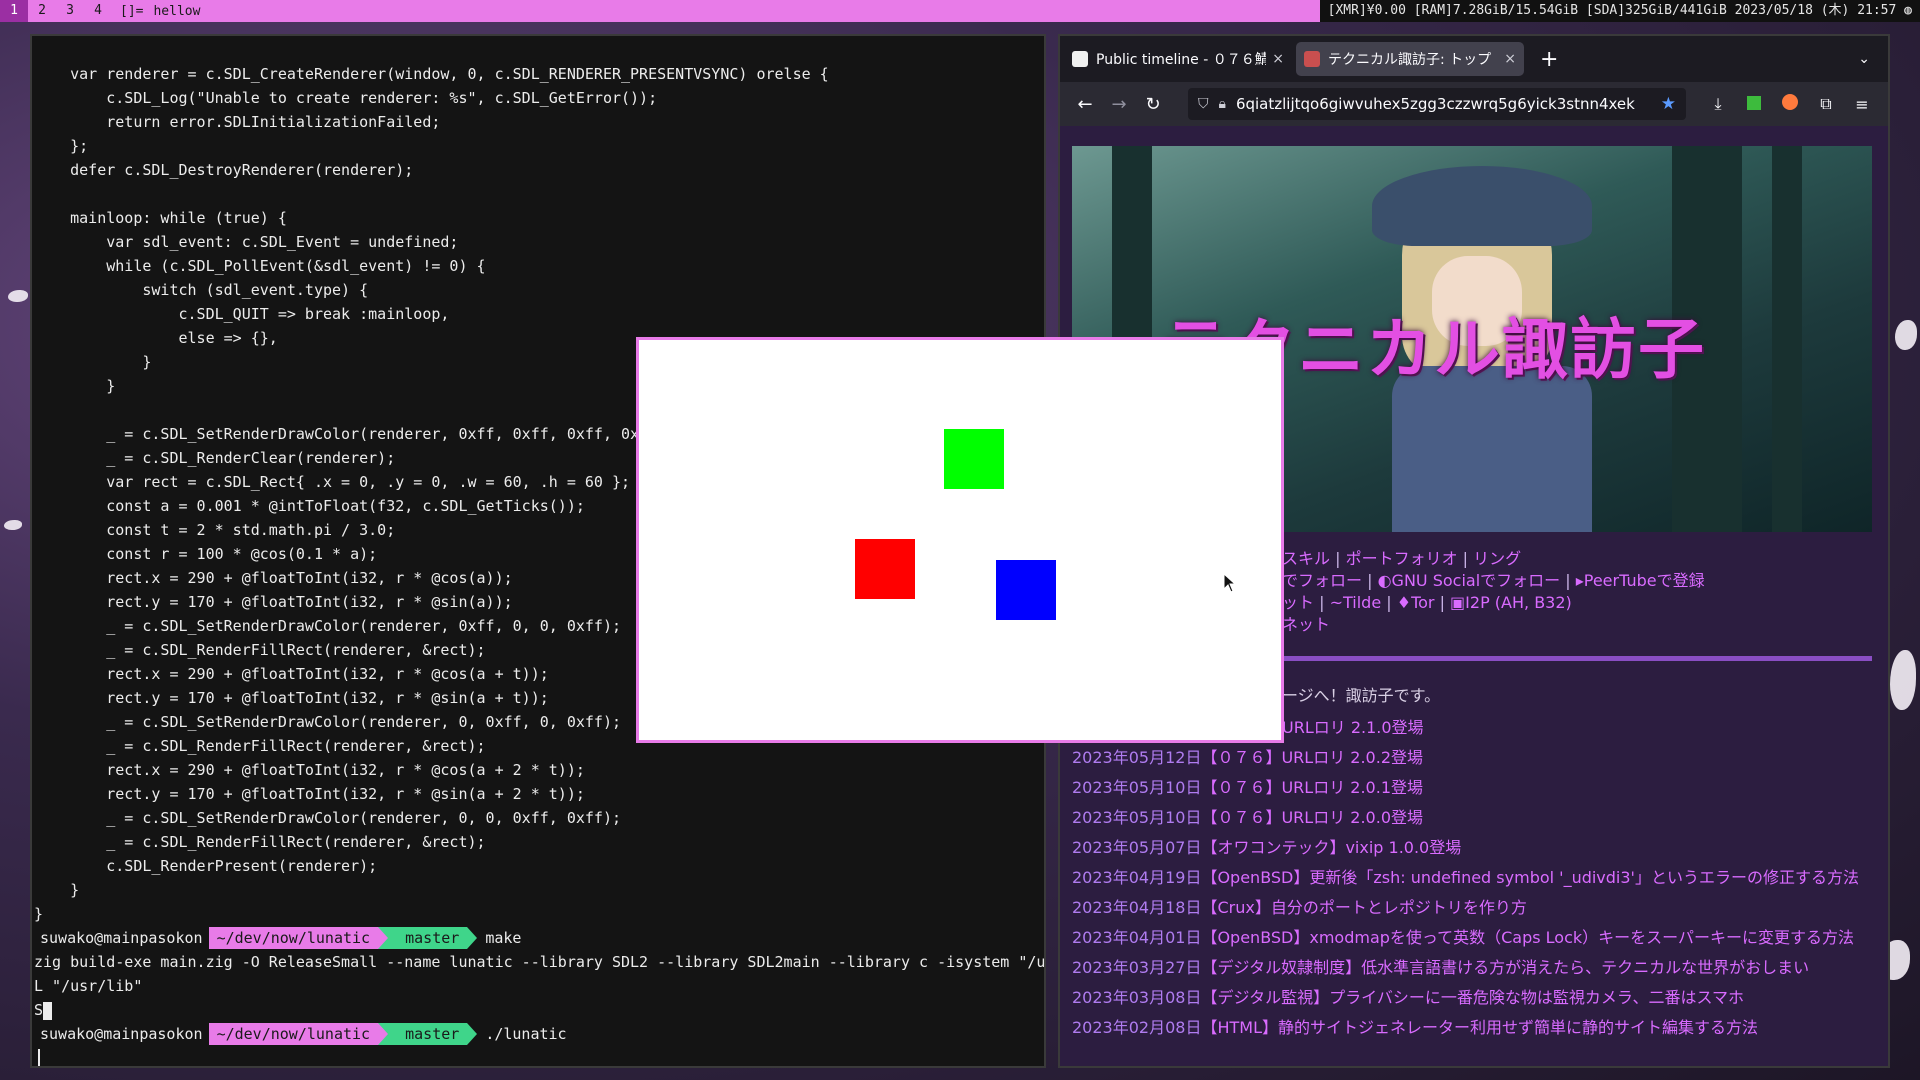  Describe the element at coordinates (1336, 602) in the screenshot. I see `tilde-icon: ~` at that location.